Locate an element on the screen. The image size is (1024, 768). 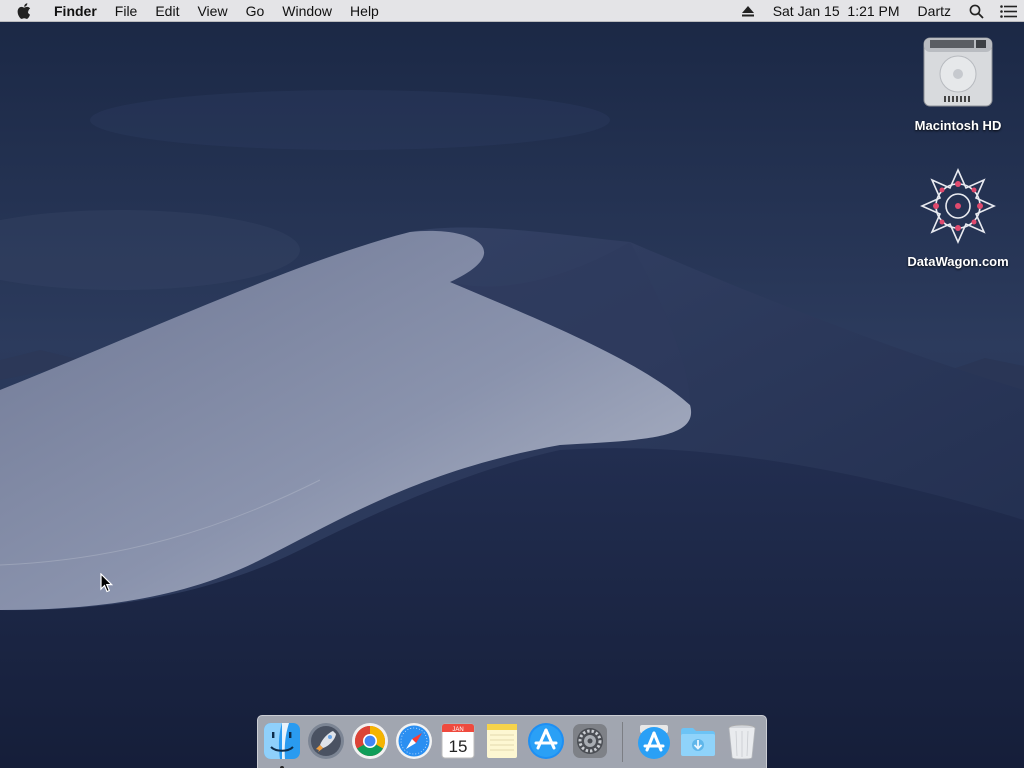
dock-item-app-store-stack is located at coordinates (654, 742).